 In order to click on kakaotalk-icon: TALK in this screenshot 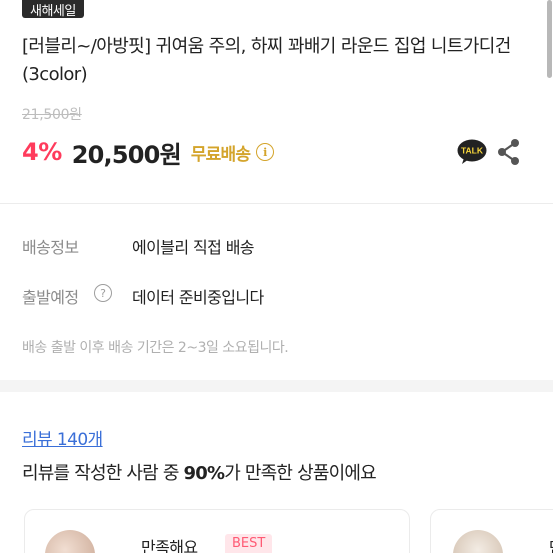, I will do `click(472, 152)`.